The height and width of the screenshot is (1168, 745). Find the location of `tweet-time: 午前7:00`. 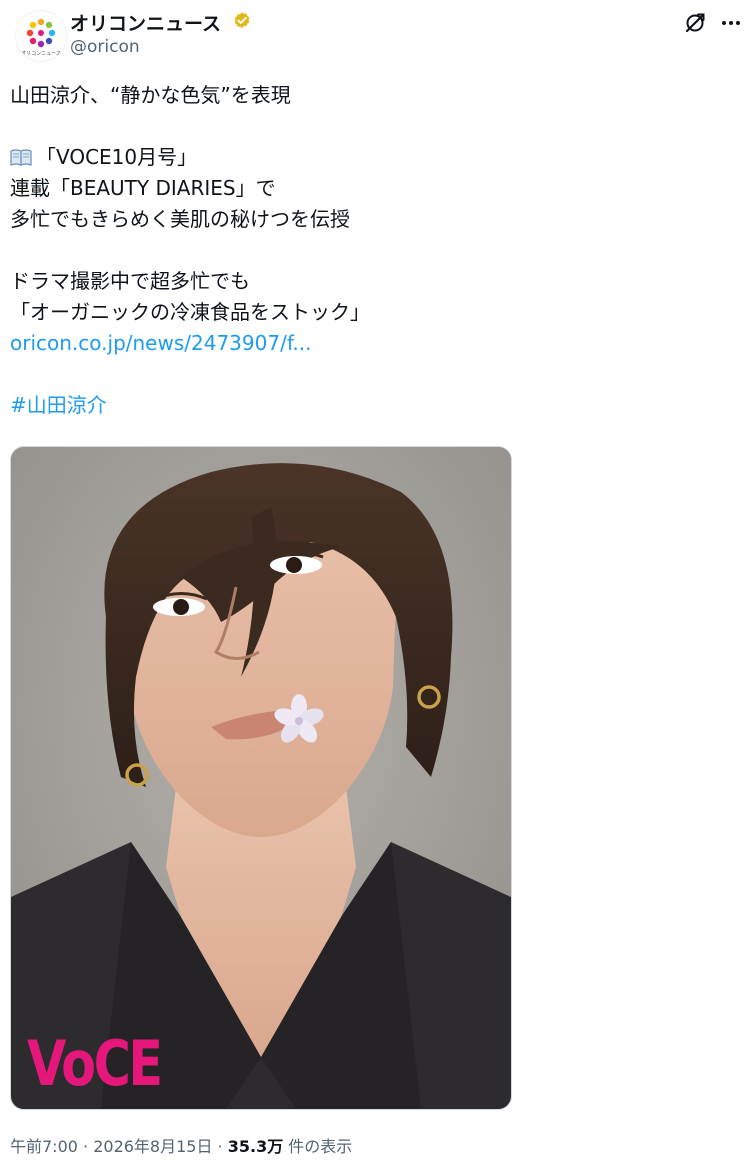

tweet-time: 午前7:00 is located at coordinates (44, 1146).